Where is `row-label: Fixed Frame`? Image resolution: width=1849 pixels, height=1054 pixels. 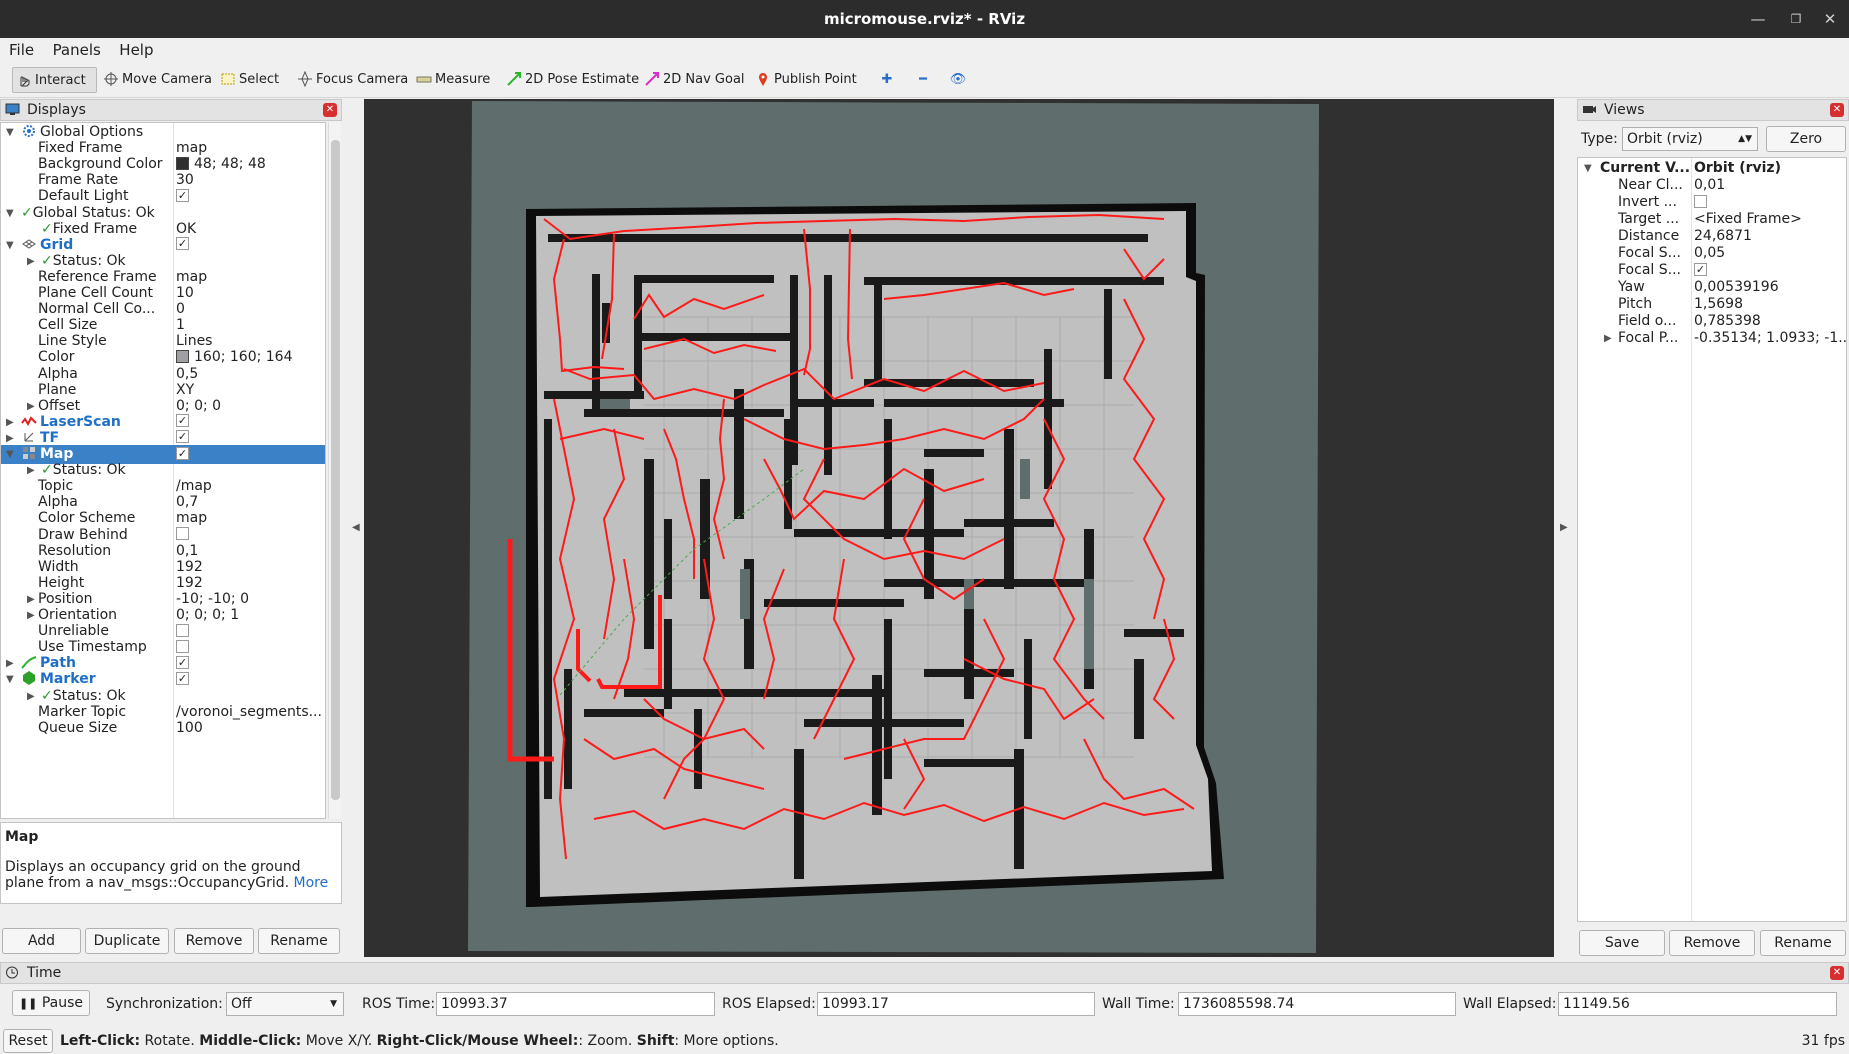
row-label: Fixed Frame is located at coordinates (95, 228).